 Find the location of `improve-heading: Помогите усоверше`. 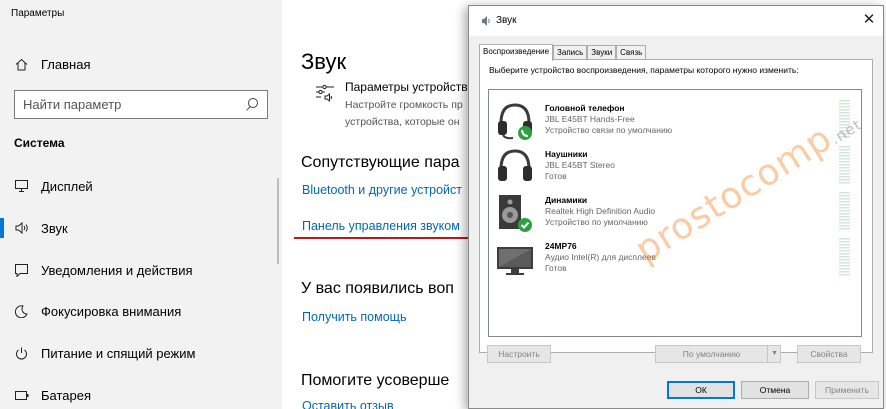

improve-heading: Помогите усоверше is located at coordinates (375, 380).